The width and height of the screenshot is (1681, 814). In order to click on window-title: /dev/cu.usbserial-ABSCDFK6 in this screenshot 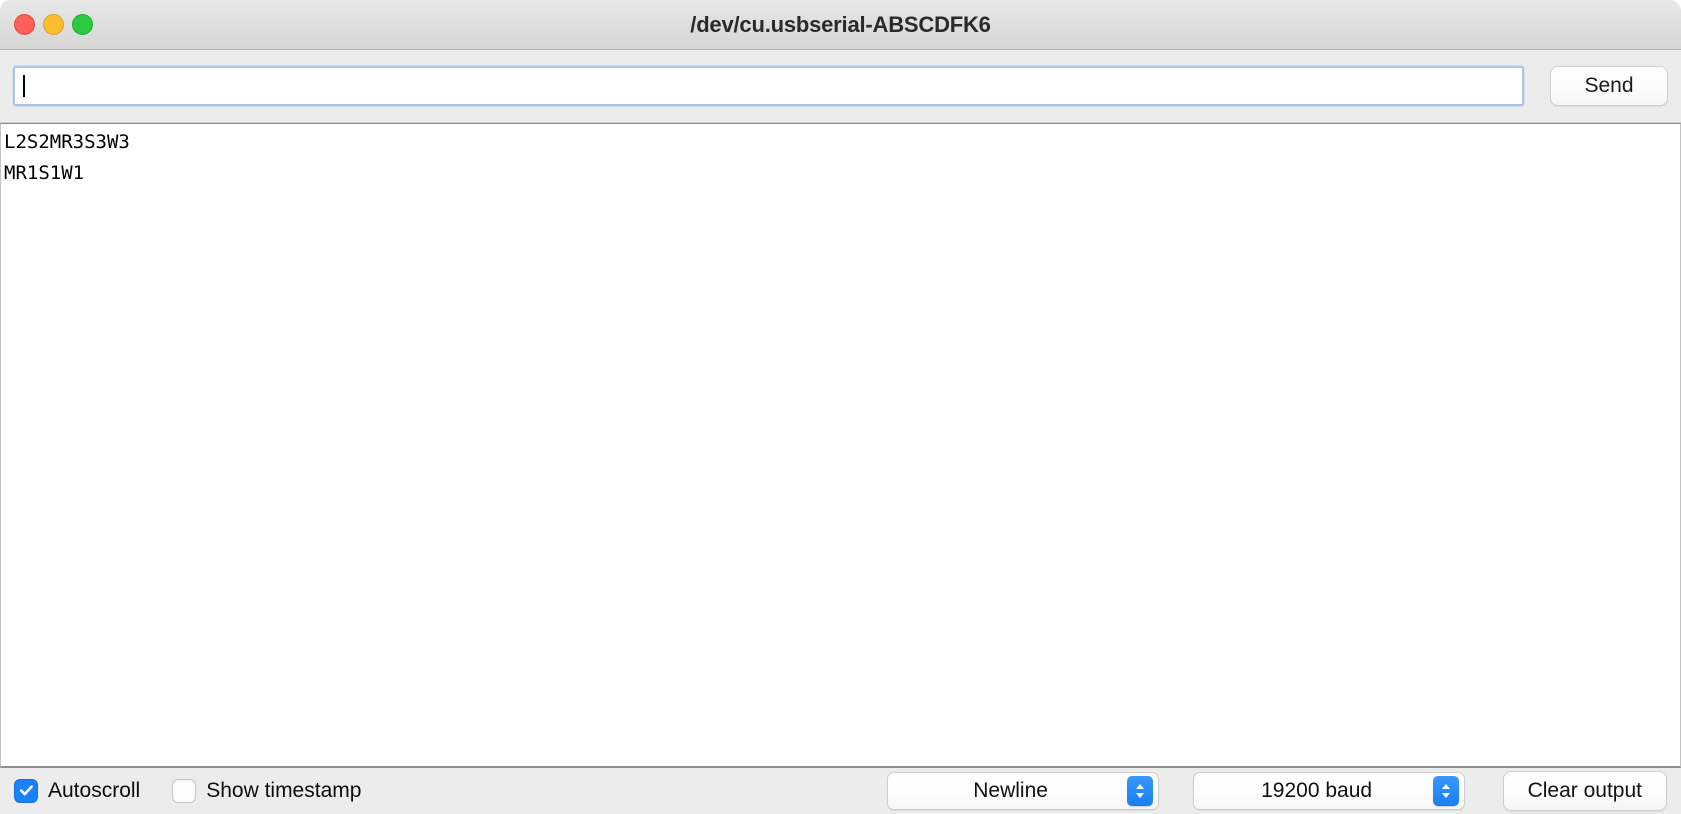, I will do `click(840, 24)`.